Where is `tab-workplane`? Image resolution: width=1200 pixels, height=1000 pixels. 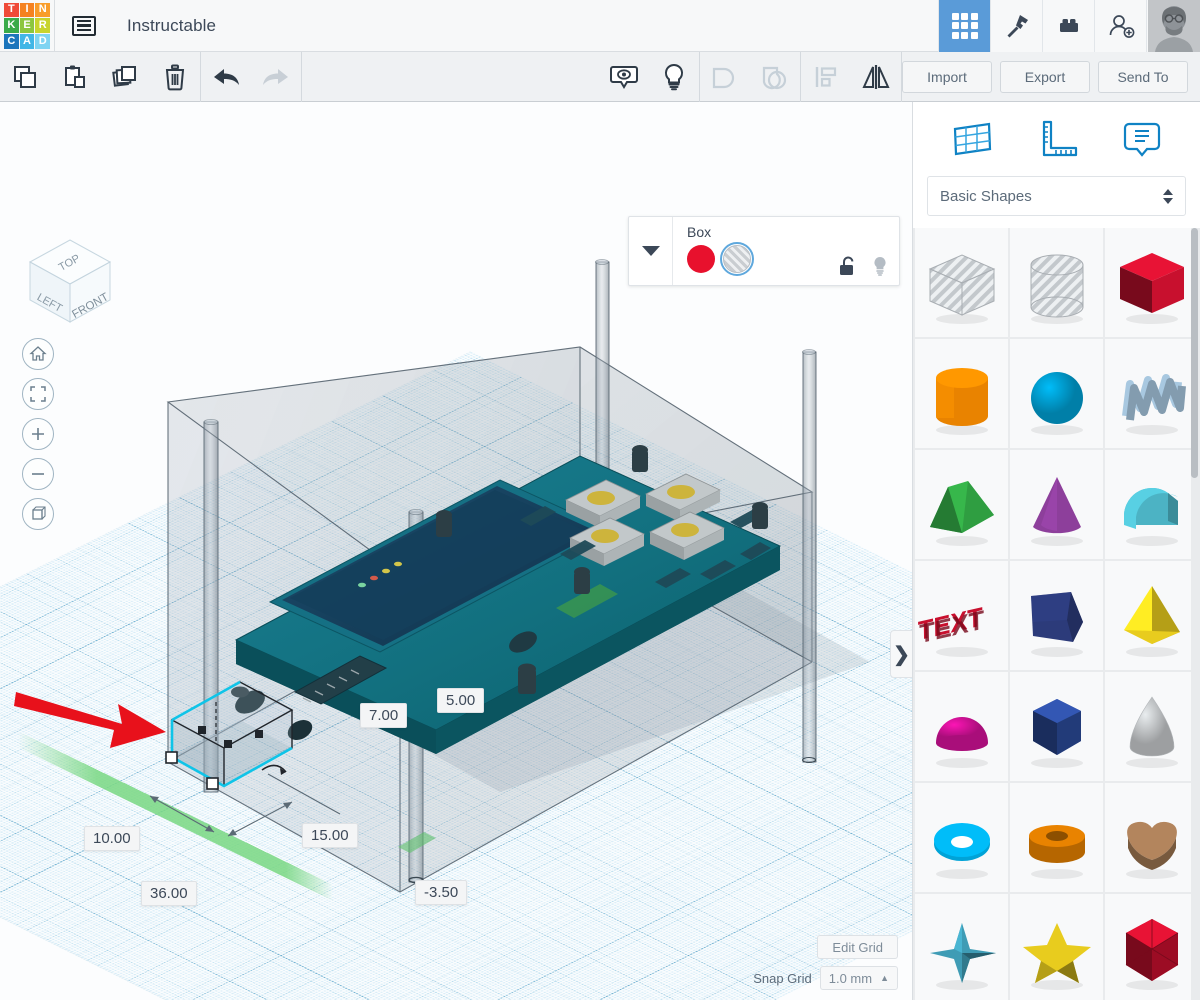 tab-workplane is located at coordinates (972, 139).